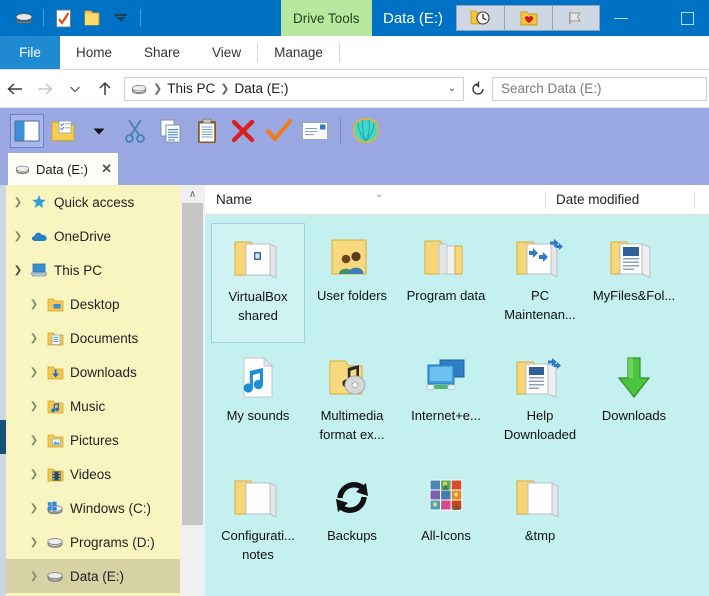 The width and height of the screenshot is (709, 596). What do you see at coordinates (162, 52) in the screenshot?
I see `tab-share: Share` at bounding box center [162, 52].